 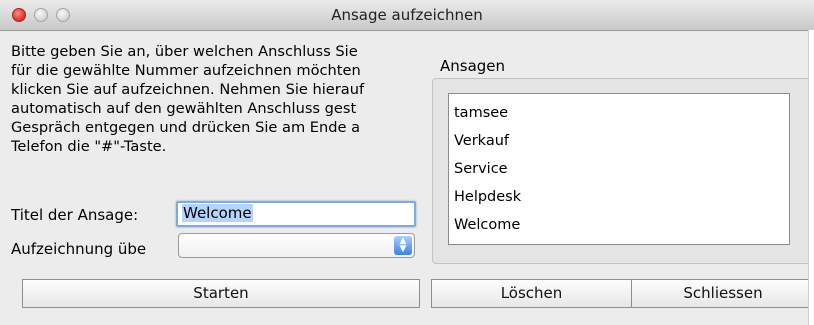 I want to click on record-via-label: Aufzeichnung übe, so click(x=79, y=249).